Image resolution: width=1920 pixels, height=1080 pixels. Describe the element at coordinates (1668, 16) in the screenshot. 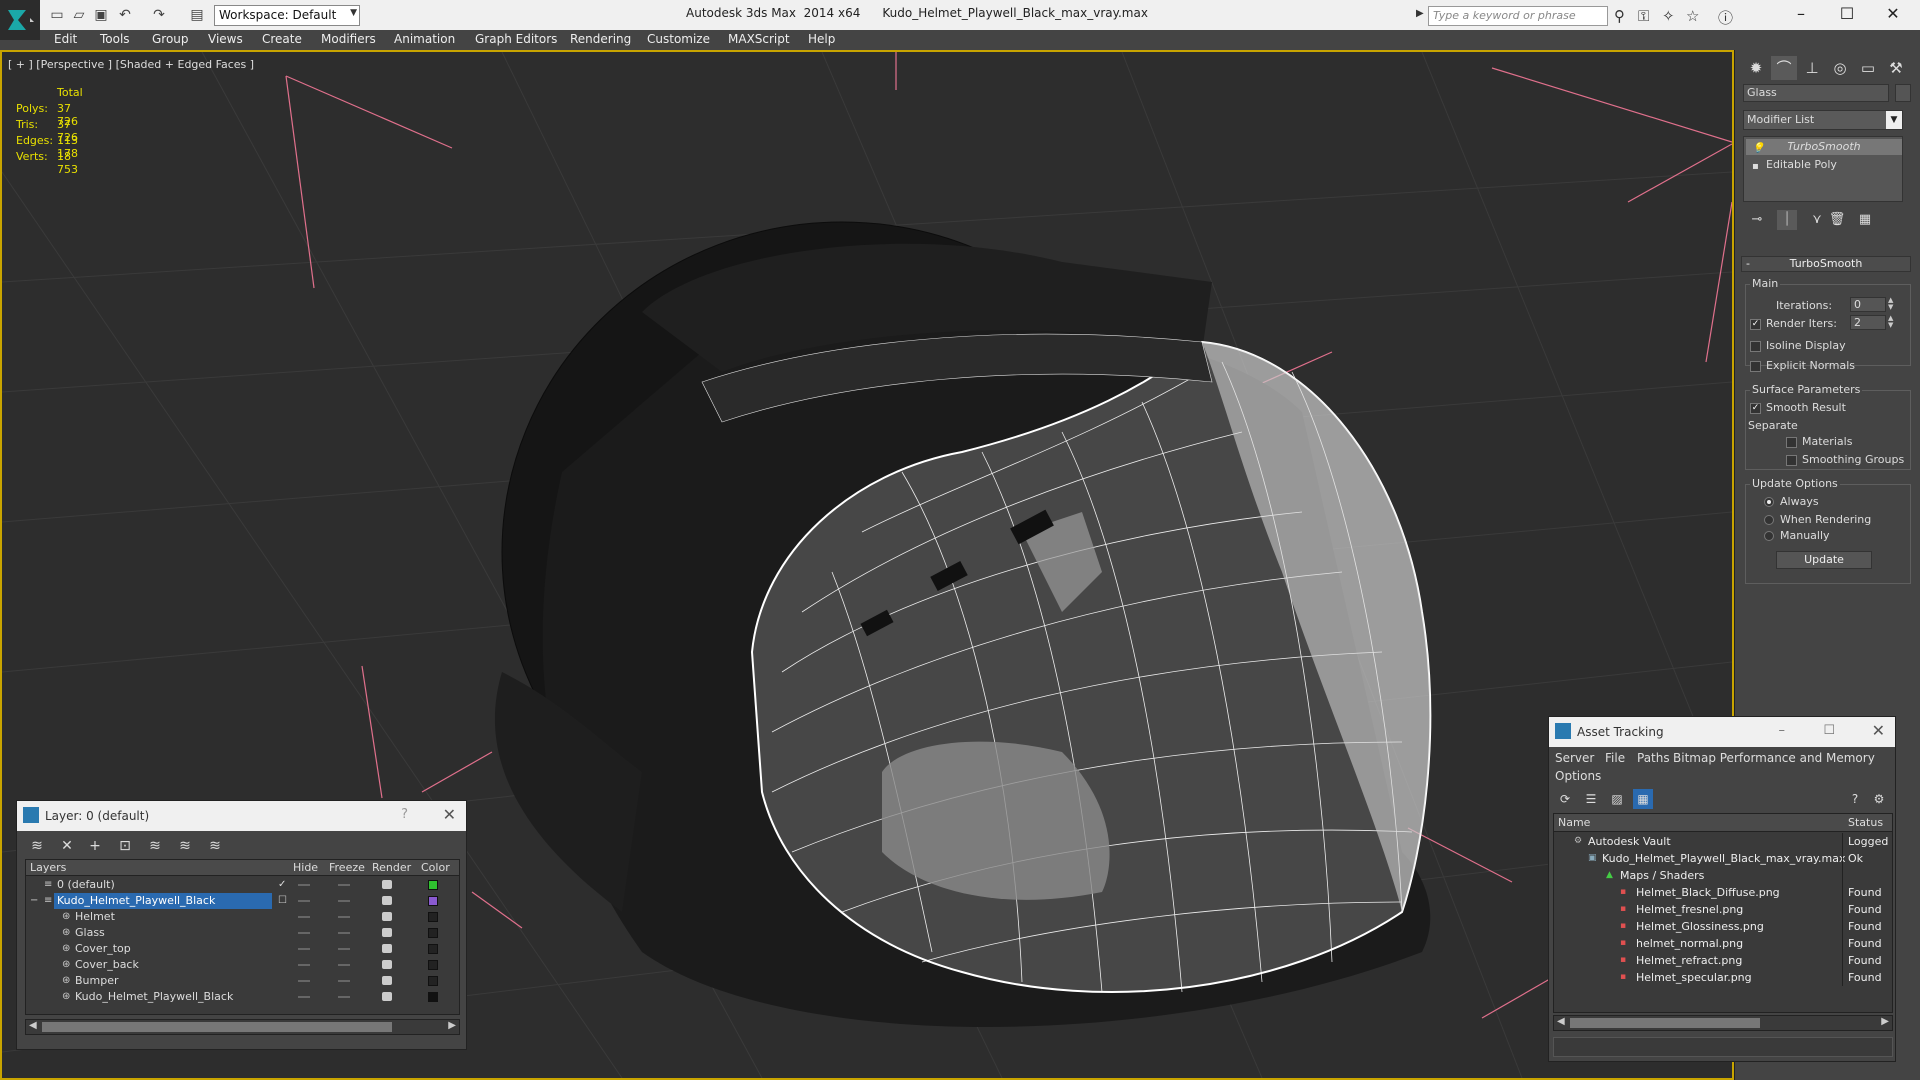

I see `communication-icon: ✧` at that location.